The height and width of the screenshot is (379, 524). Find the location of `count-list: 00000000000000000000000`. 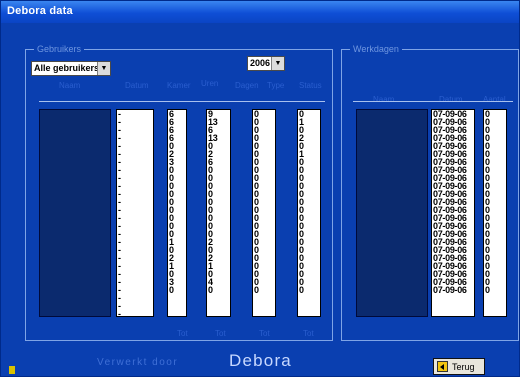

count-list: 00000000000000000000000 is located at coordinates (495, 202).